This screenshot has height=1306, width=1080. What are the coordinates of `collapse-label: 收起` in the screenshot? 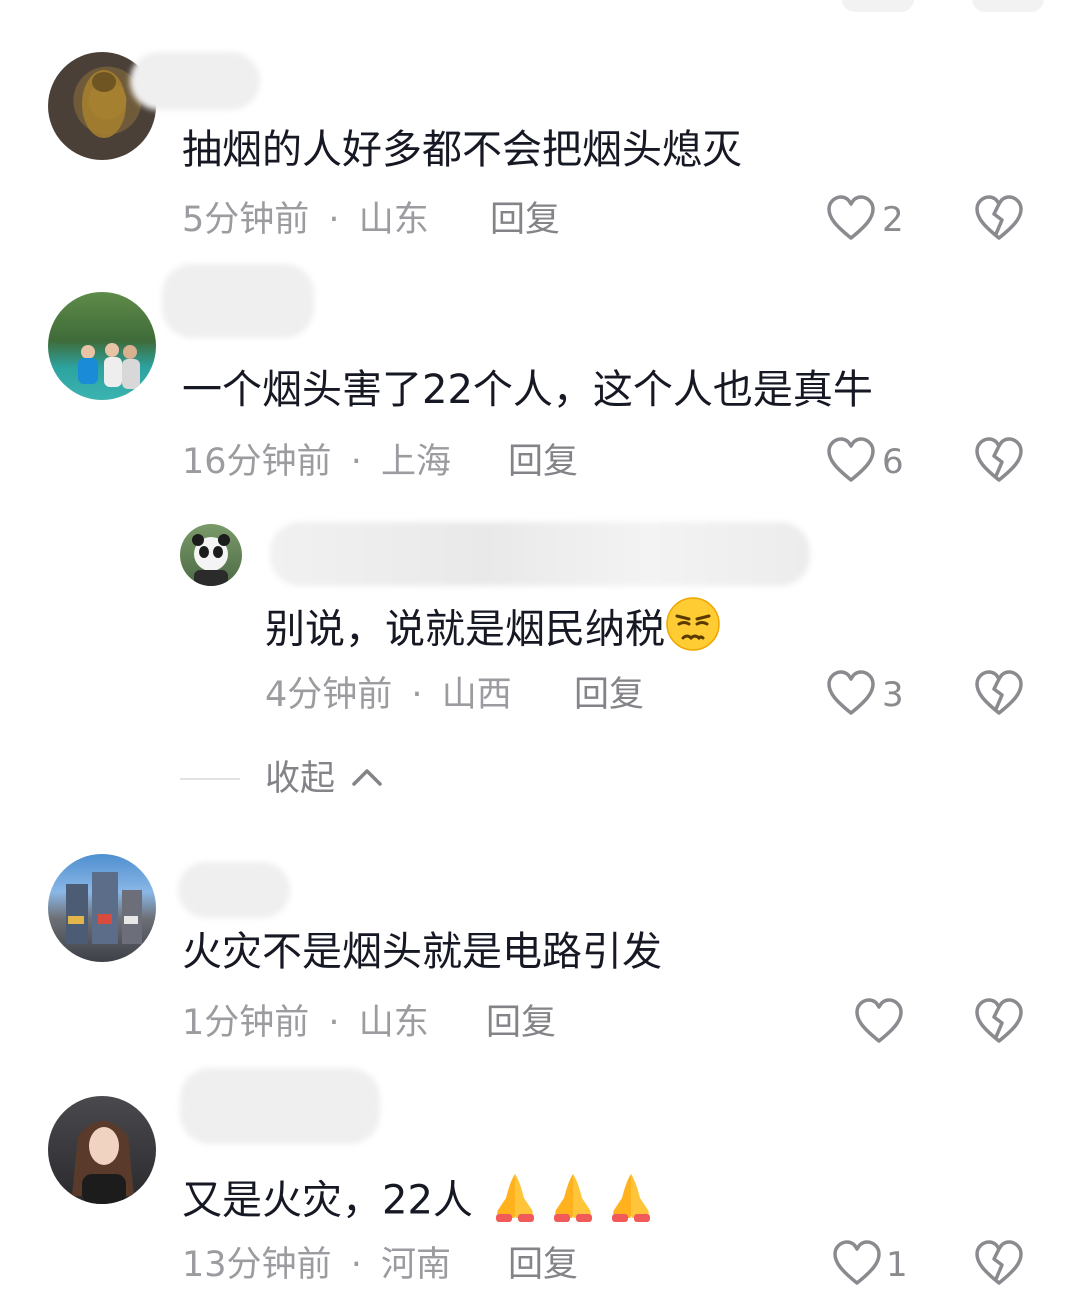 It's located at (300, 779).